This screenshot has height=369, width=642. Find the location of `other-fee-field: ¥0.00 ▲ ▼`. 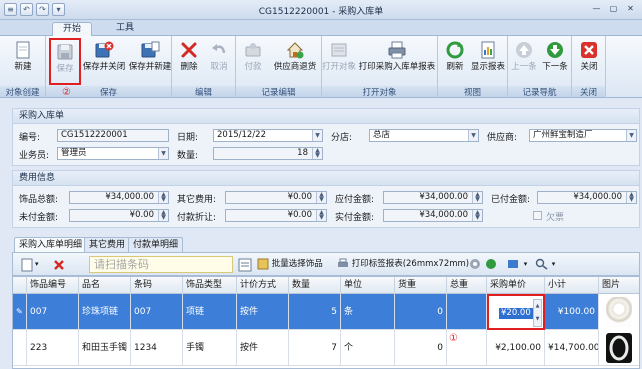

other-fee-field: ¥0.00 ▲ ▼ is located at coordinates (276, 197).